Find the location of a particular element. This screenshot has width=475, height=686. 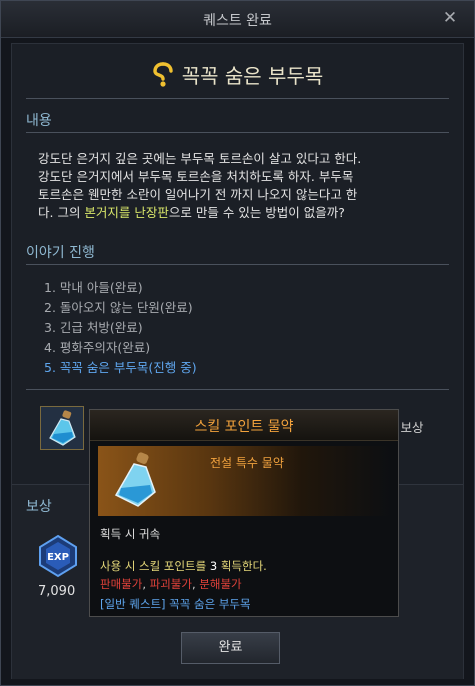

tooltip-item-name: 스킬 포인트 물약 is located at coordinates (244, 427).